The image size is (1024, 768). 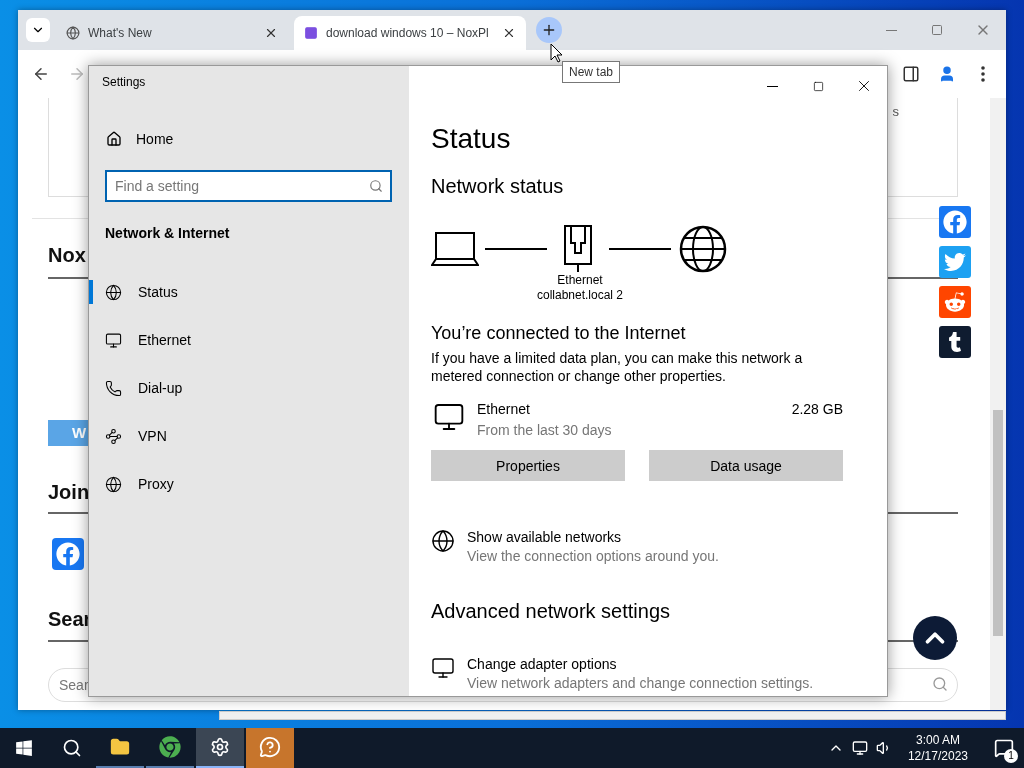 What do you see at coordinates (498, 186) in the screenshot?
I see `section-heading: Network status` at bounding box center [498, 186].